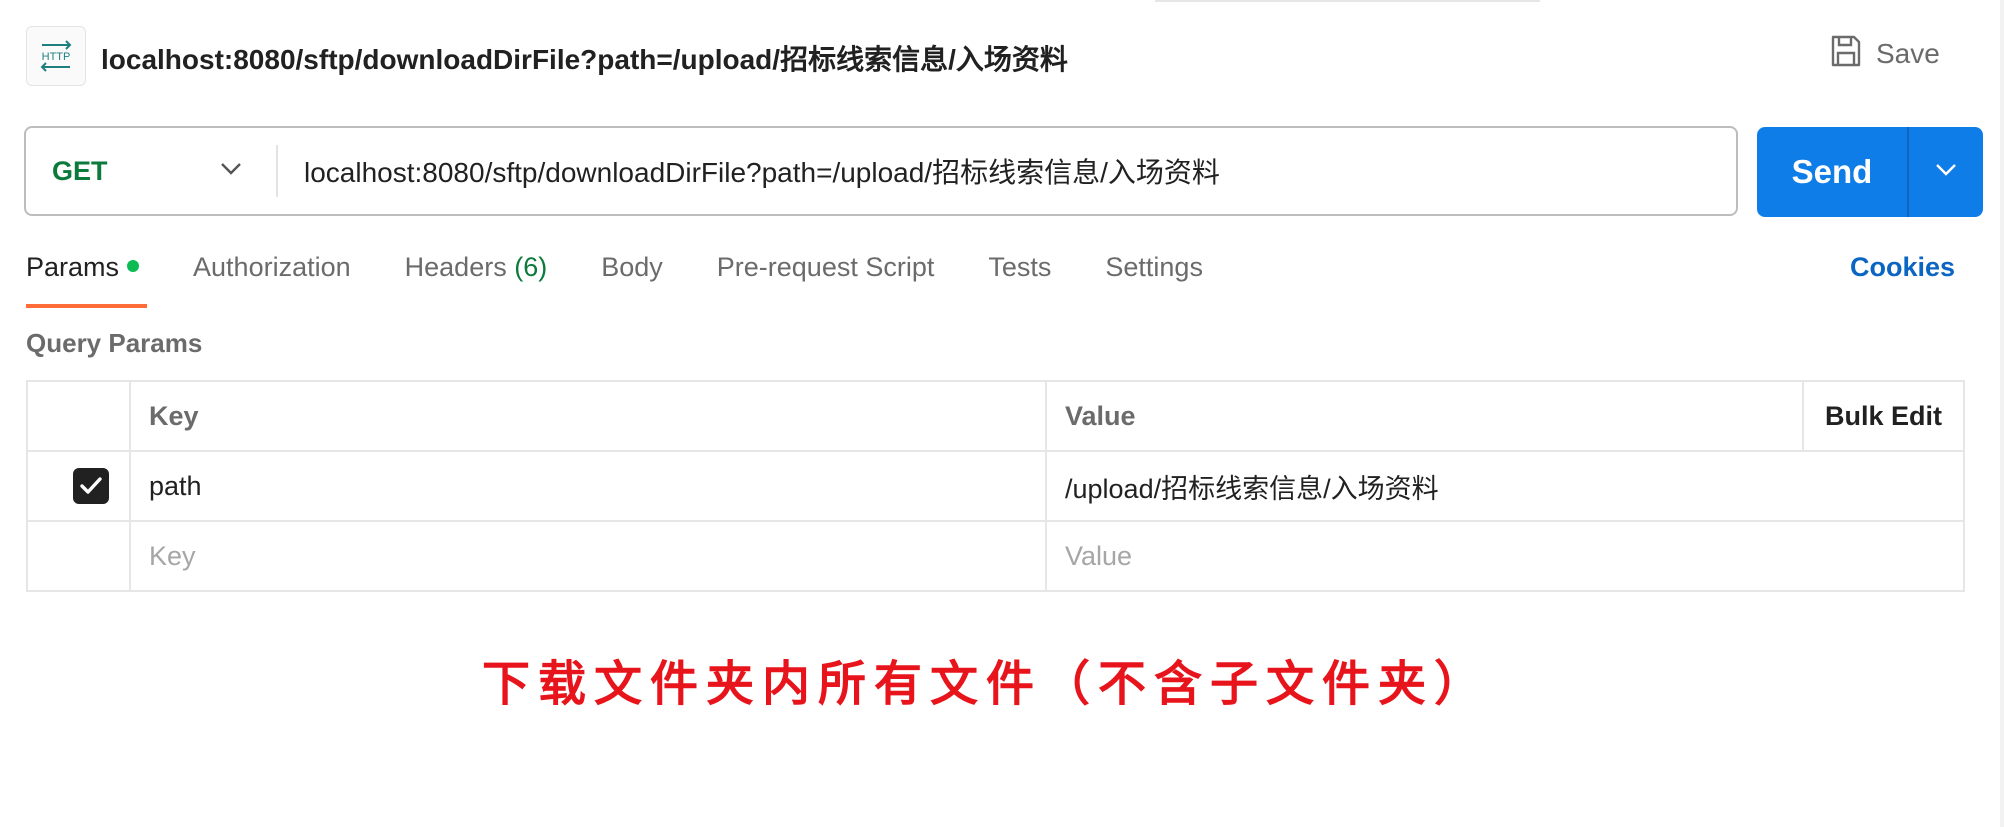 Image resolution: width=2004 pixels, height=827 pixels. Describe the element at coordinates (272, 267) in the screenshot. I see `tab-label: Authorization` at that location.